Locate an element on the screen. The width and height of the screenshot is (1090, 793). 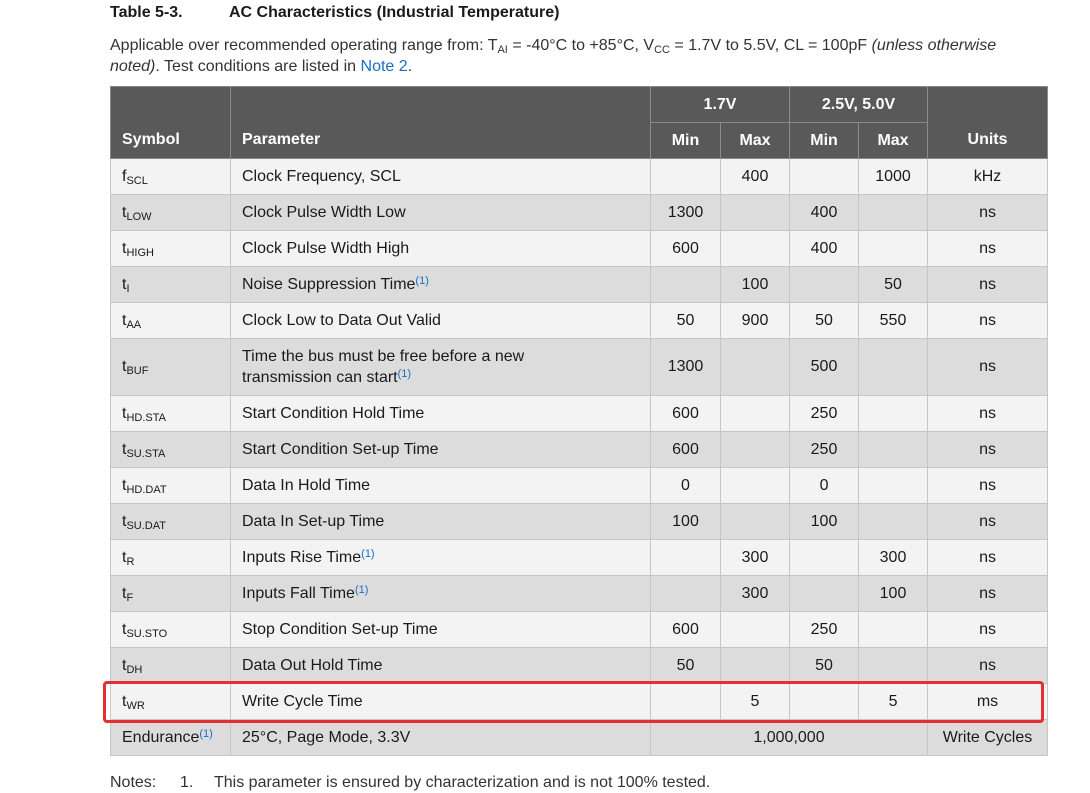
max-2v5: 300 is located at coordinates (893, 557).